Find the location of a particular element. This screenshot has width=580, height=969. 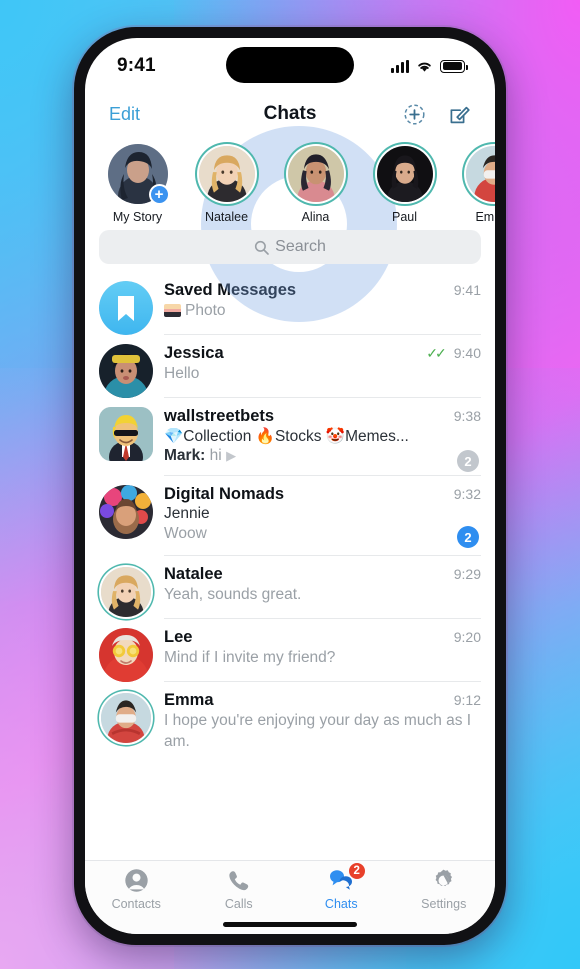

page-title: Chats is located at coordinates (290, 113).